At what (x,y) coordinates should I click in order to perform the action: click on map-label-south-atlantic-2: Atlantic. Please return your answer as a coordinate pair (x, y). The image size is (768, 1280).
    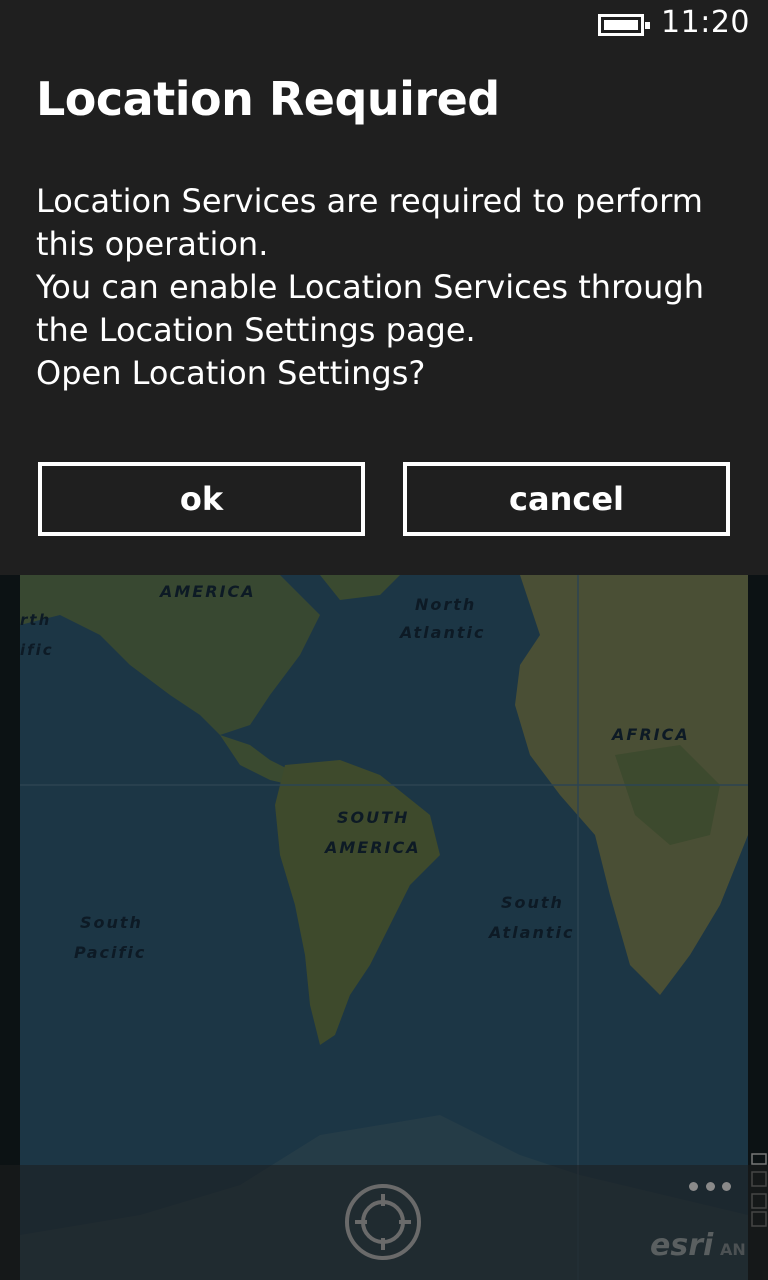
    Looking at the image, I should click on (530, 932).